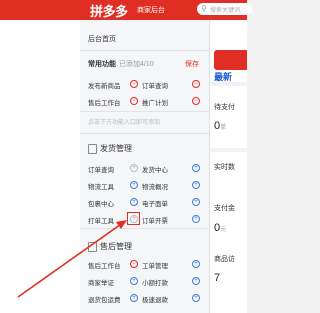  What do you see at coordinates (101, 169) in the screenshot?
I see `nav-order-query: 订单查询` at bounding box center [101, 169].